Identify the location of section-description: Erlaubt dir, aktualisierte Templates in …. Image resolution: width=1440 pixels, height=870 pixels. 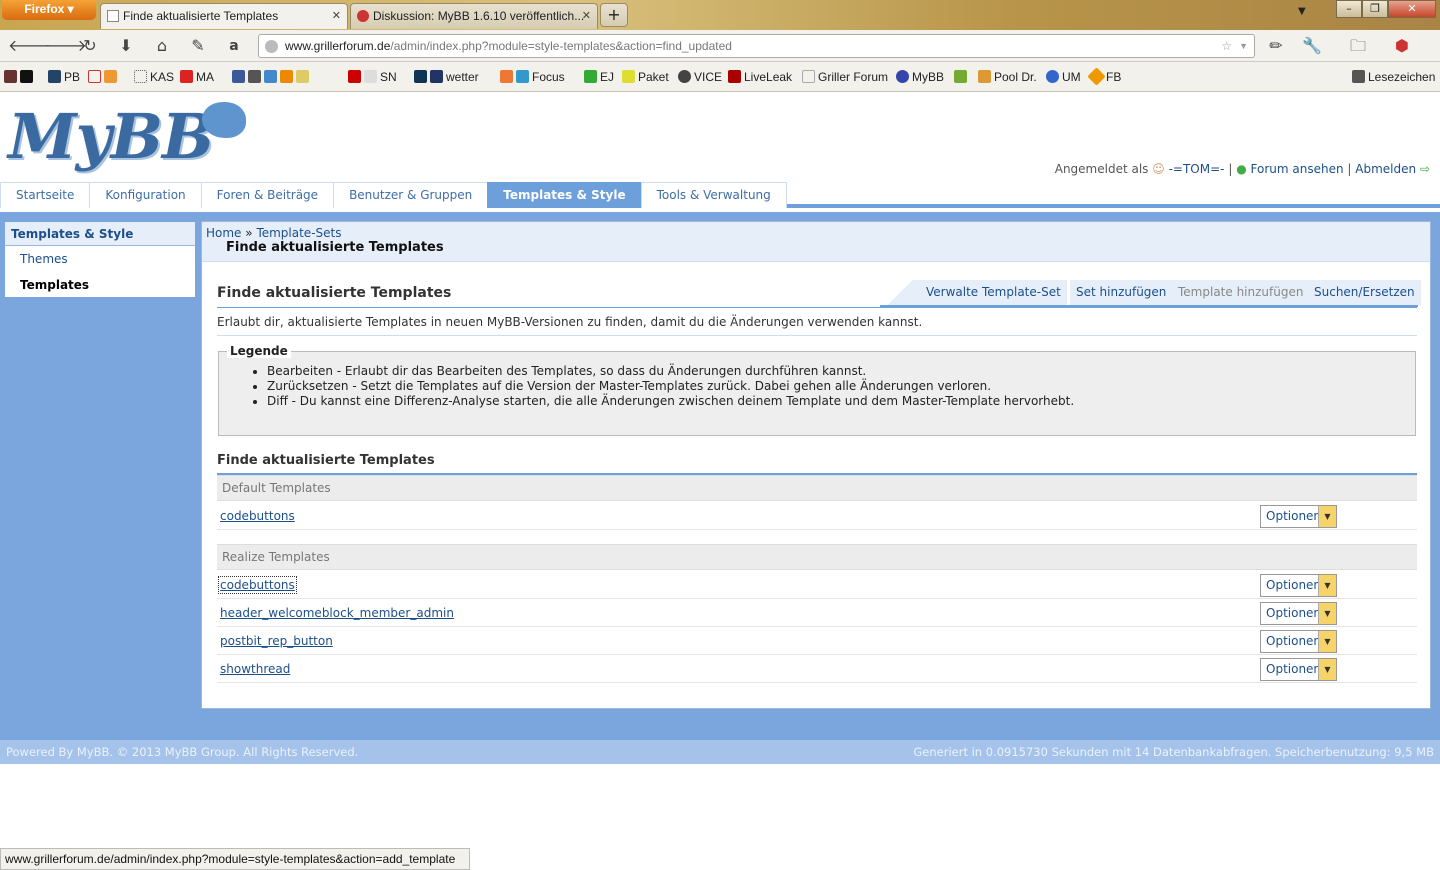
(570, 322).